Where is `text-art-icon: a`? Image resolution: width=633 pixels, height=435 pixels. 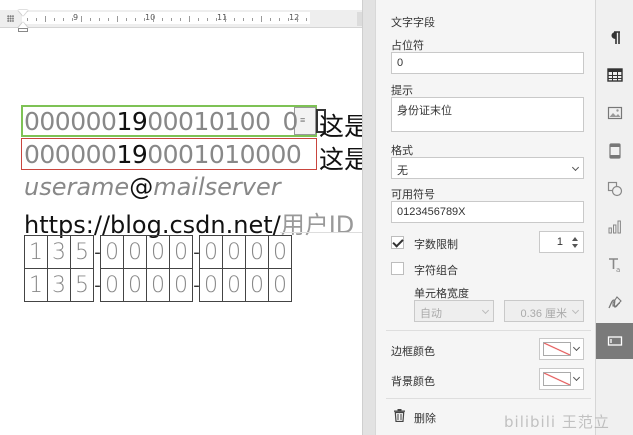
text-art-icon: a is located at coordinates (614, 265).